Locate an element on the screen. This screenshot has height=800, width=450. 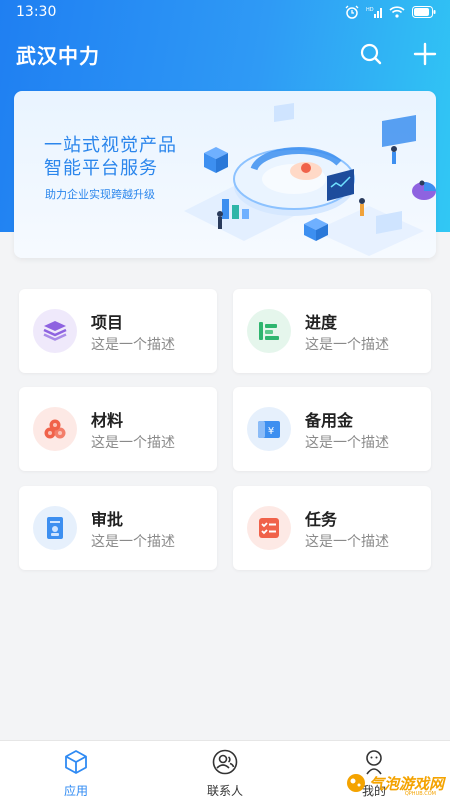
card-title: 备用金 is located at coordinates (329, 420).